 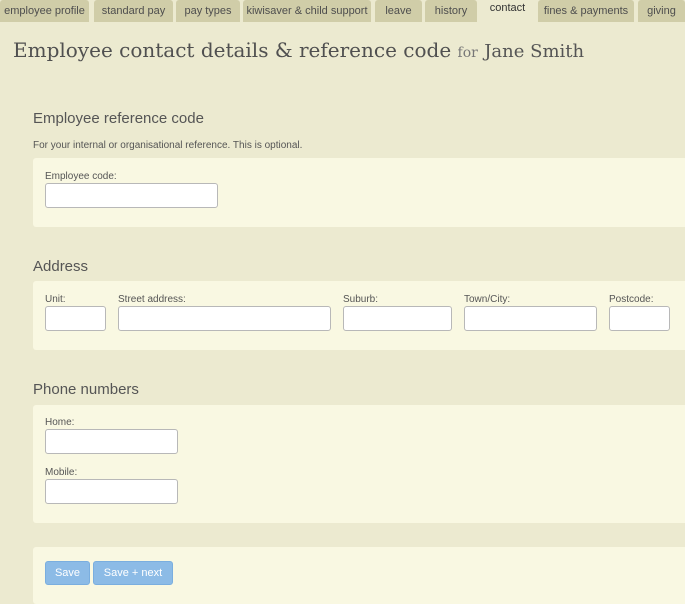 What do you see at coordinates (307, 11) in the screenshot?
I see `tab-kiwisaver-child-support: kiwisaver & child support` at bounding box center [307, 11].